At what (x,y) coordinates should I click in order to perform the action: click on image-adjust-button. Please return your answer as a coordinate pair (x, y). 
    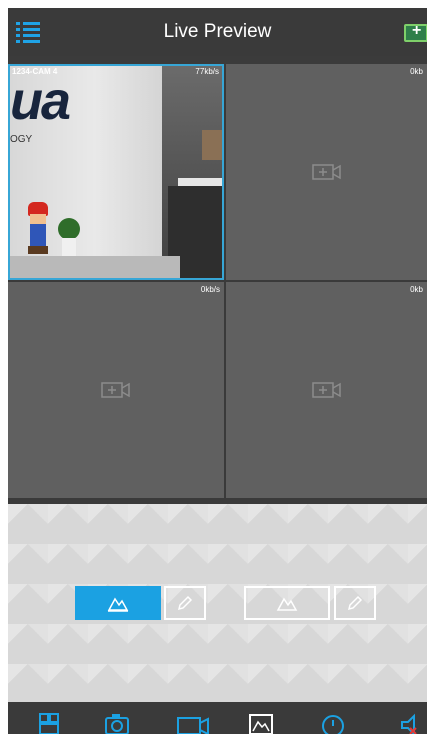
    Looking at the image, I should click on (118, 603).